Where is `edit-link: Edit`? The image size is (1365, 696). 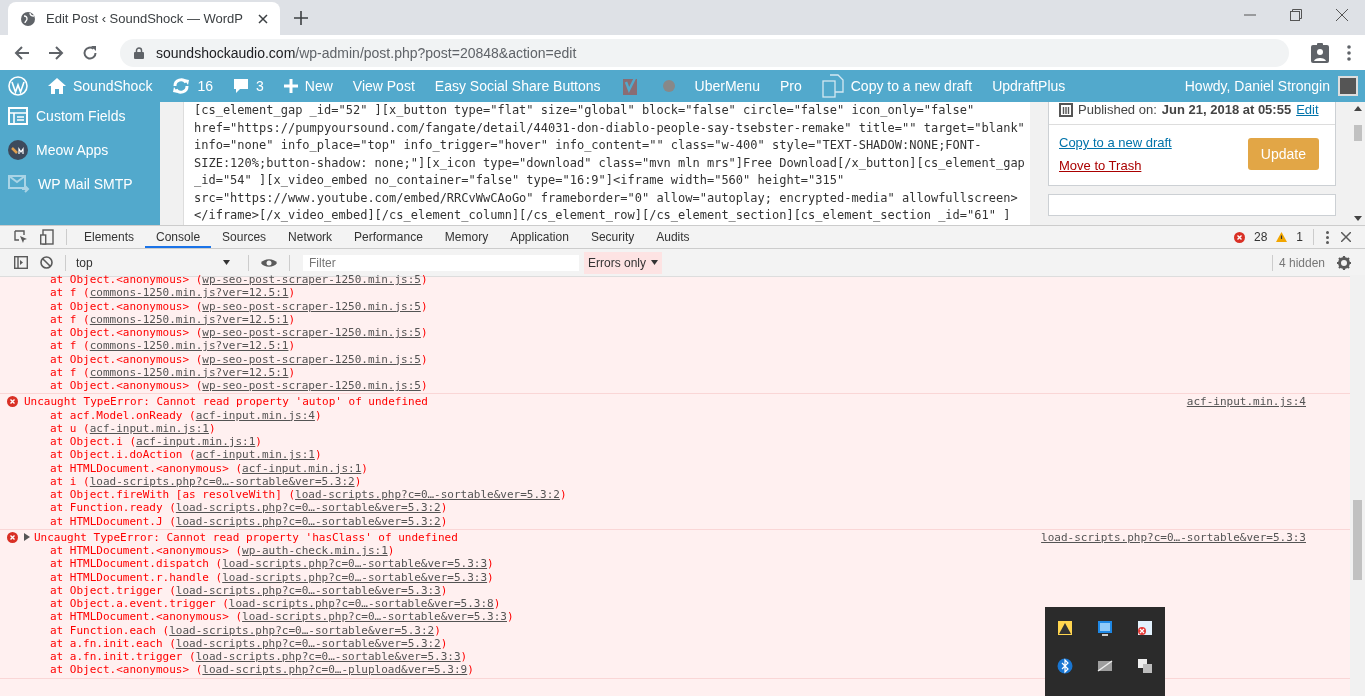
edit-link: Edit is located at coordinates (1307, 109).